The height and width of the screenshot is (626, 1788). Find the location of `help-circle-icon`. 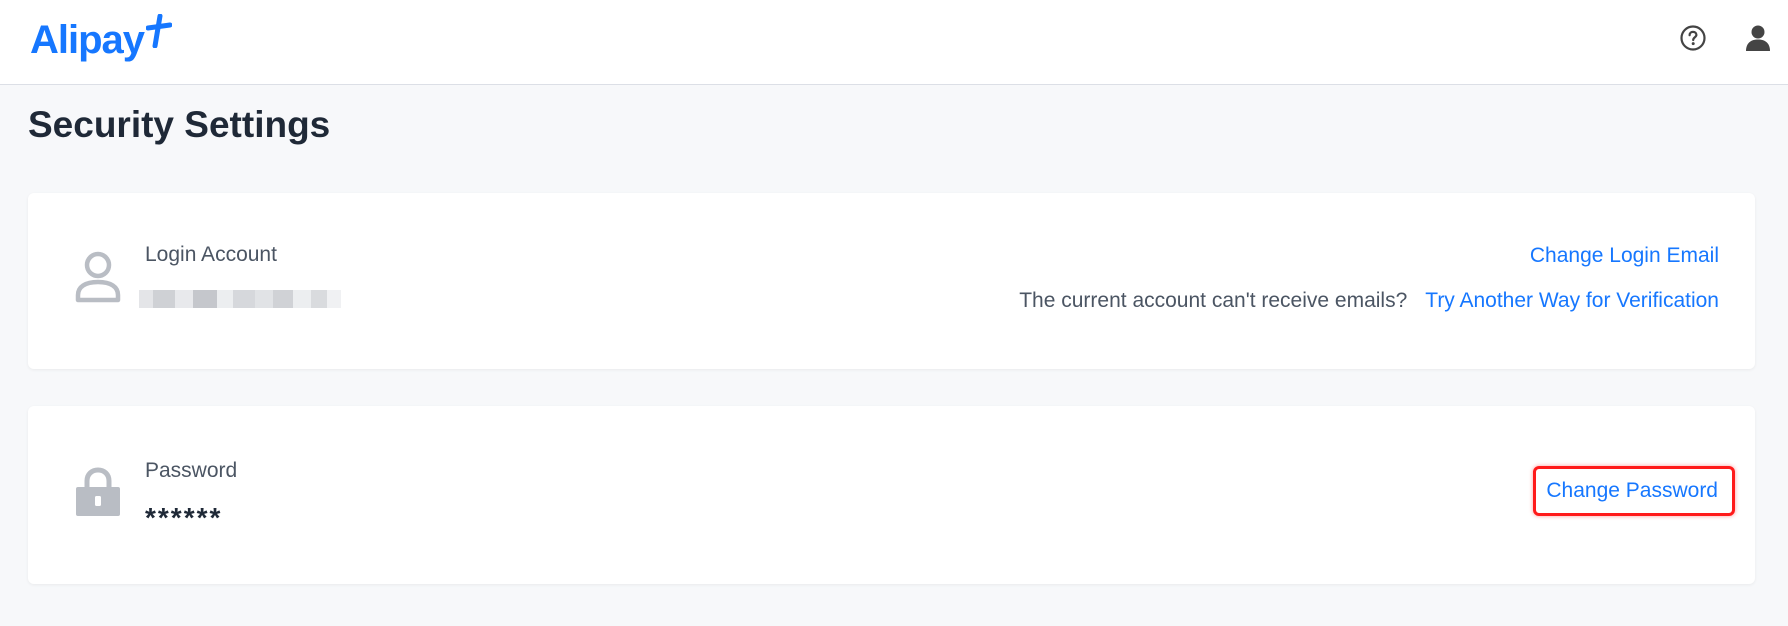

help-circle-icon is located at coordinates (1693, 38).